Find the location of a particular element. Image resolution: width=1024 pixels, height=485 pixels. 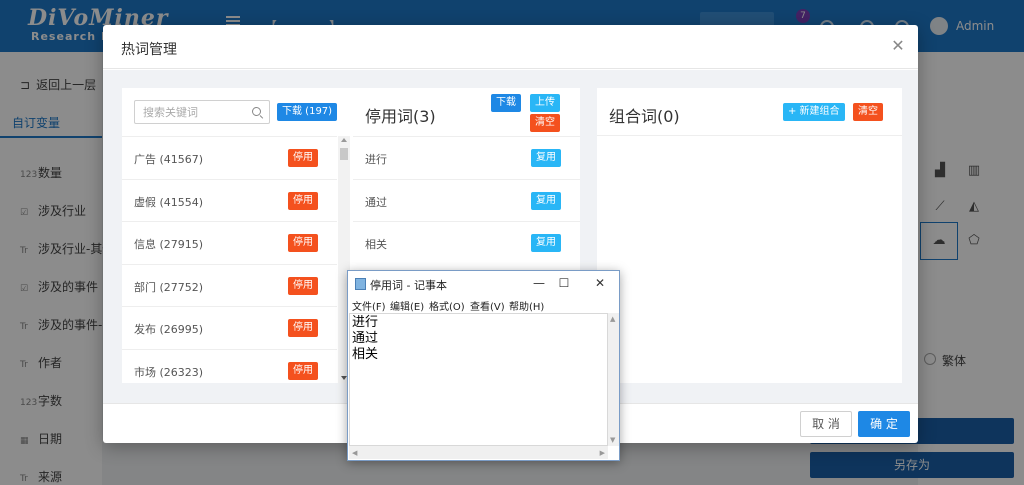

menu-help: 帮助(H) is located at coordinates (526, 305).